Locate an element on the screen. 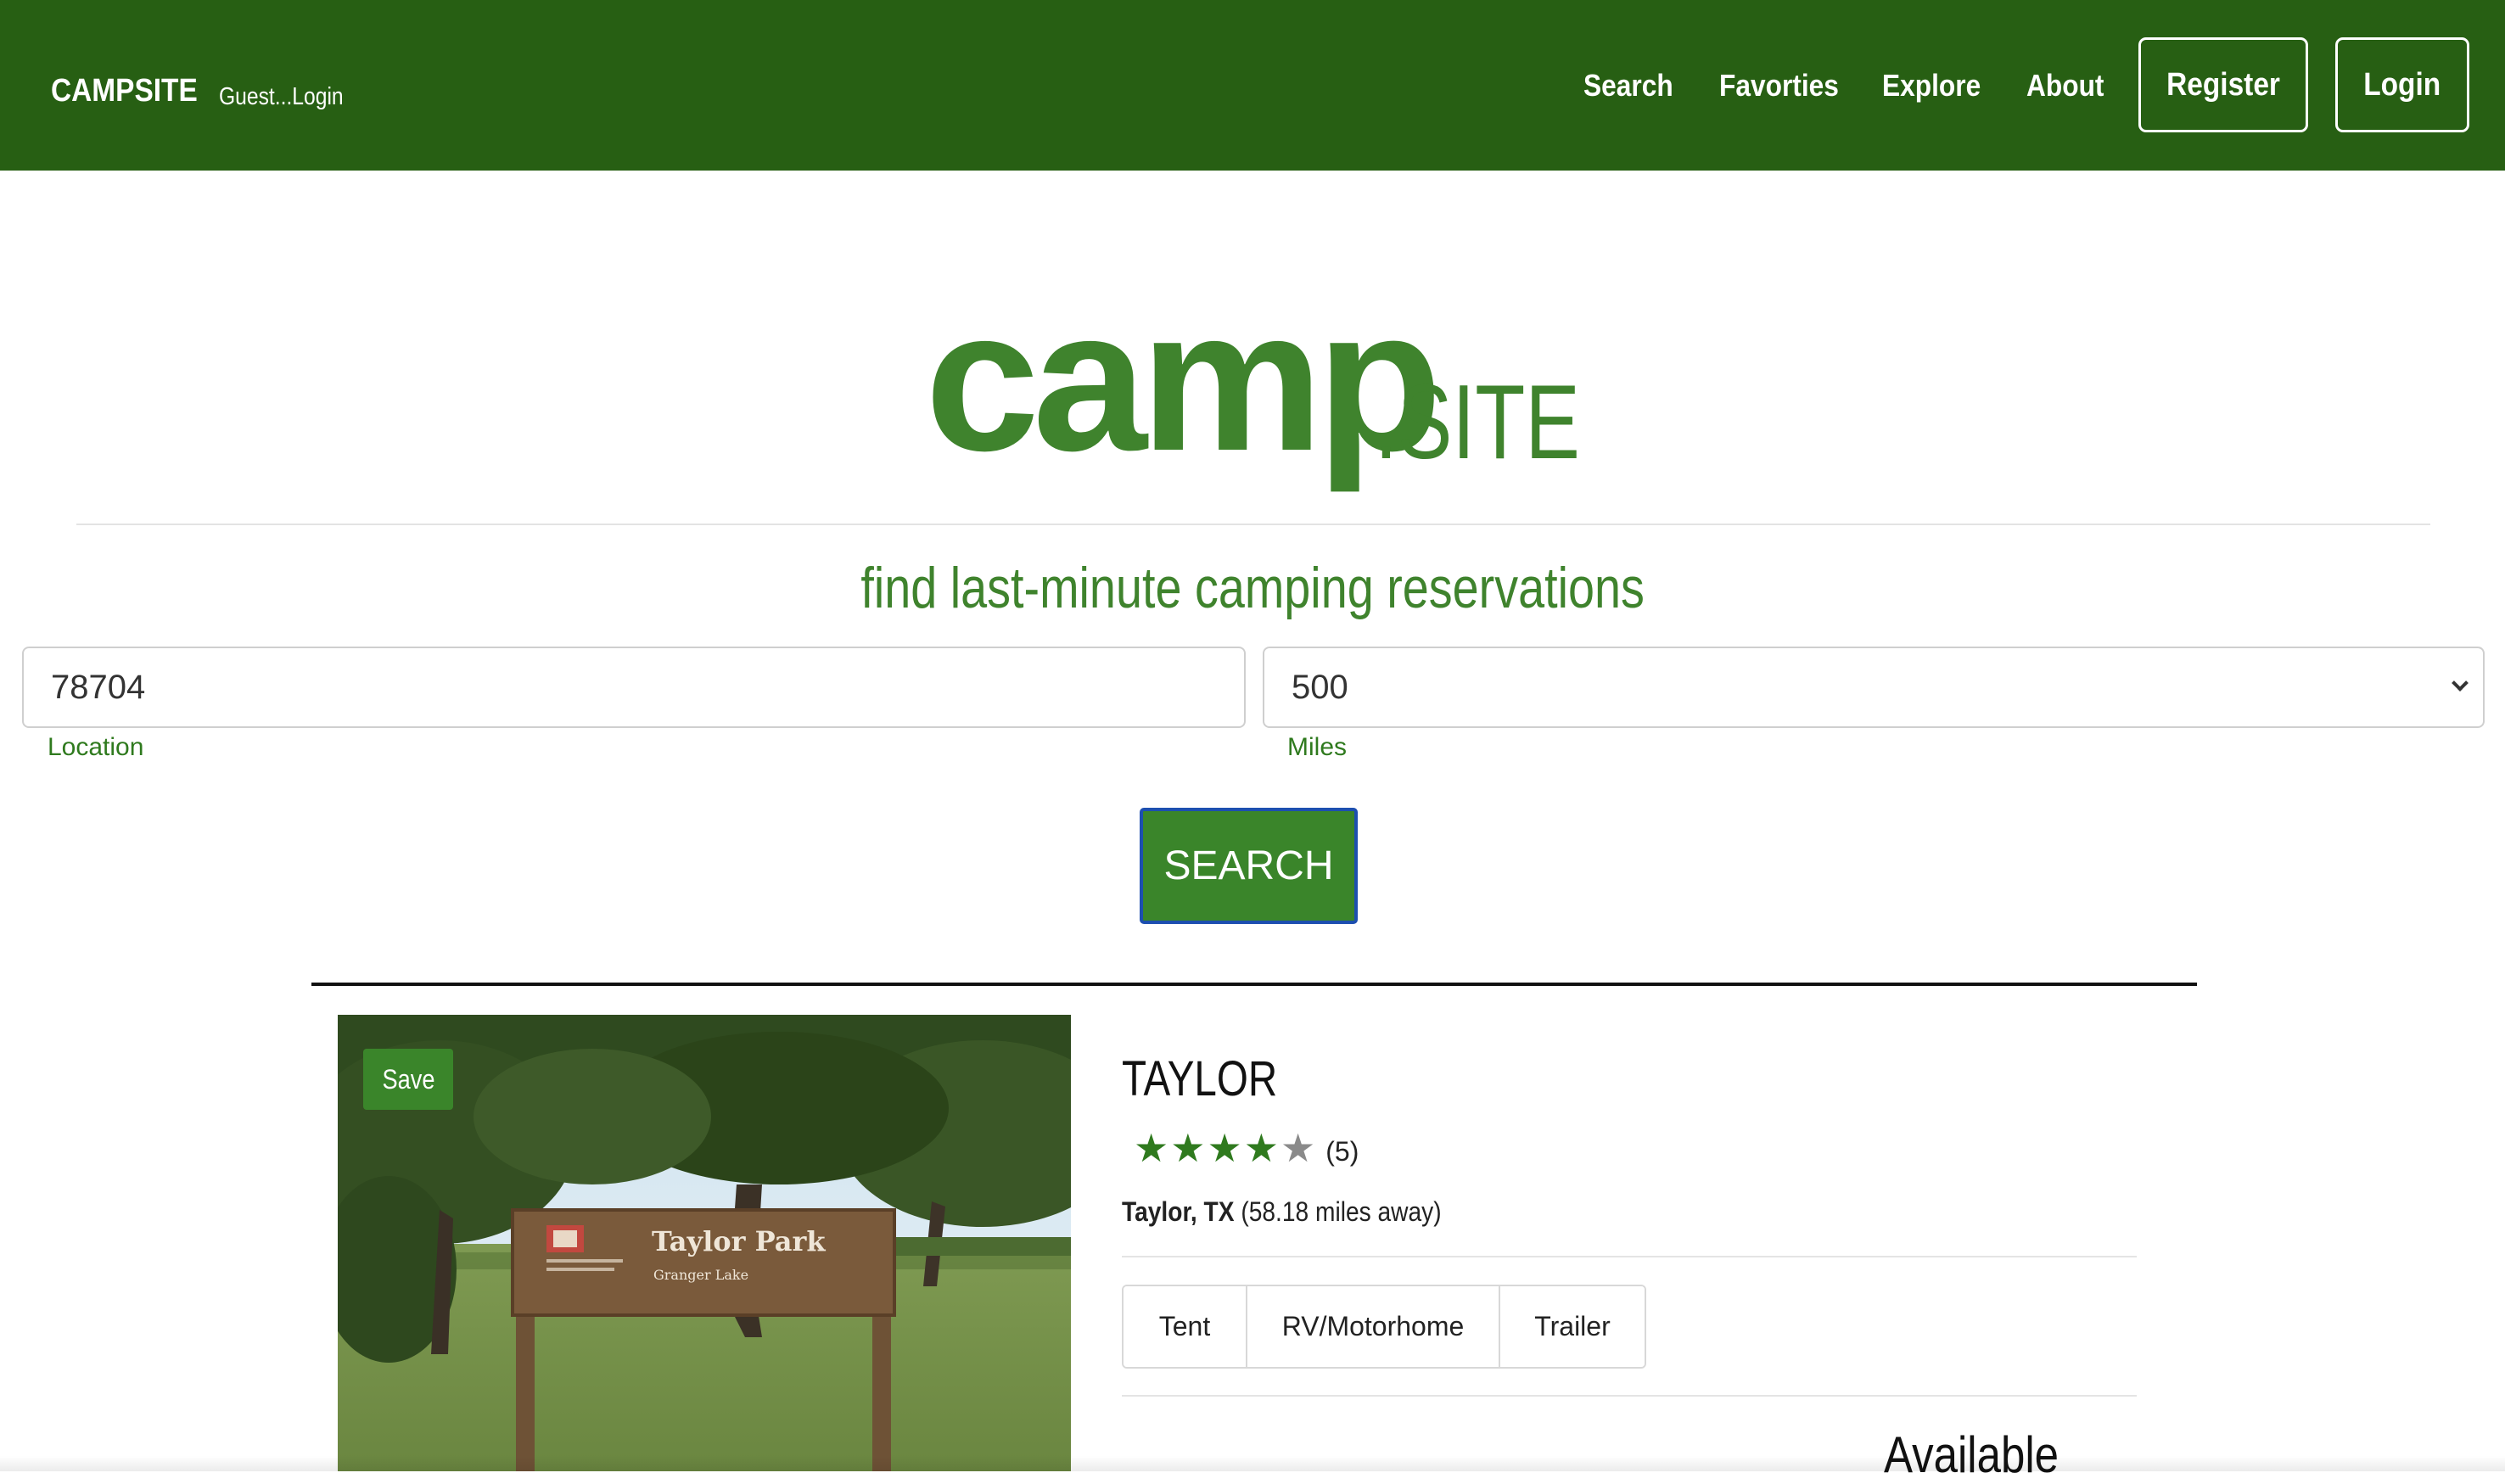  location-label: Location is located at coordinates (96, 747).